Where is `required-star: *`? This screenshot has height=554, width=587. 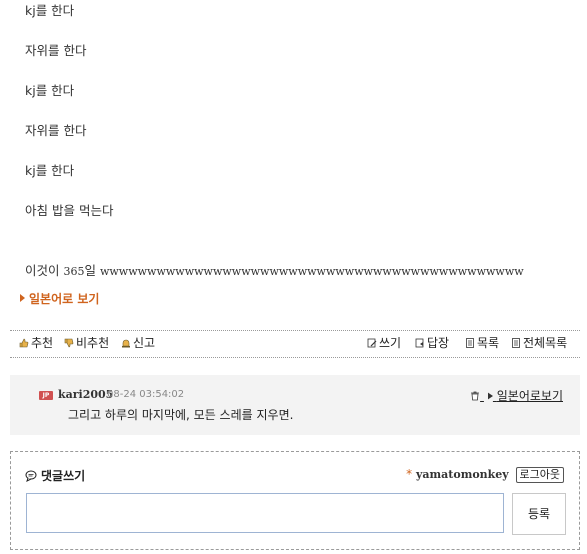
required-star: * is located at coordinates (409, 474).